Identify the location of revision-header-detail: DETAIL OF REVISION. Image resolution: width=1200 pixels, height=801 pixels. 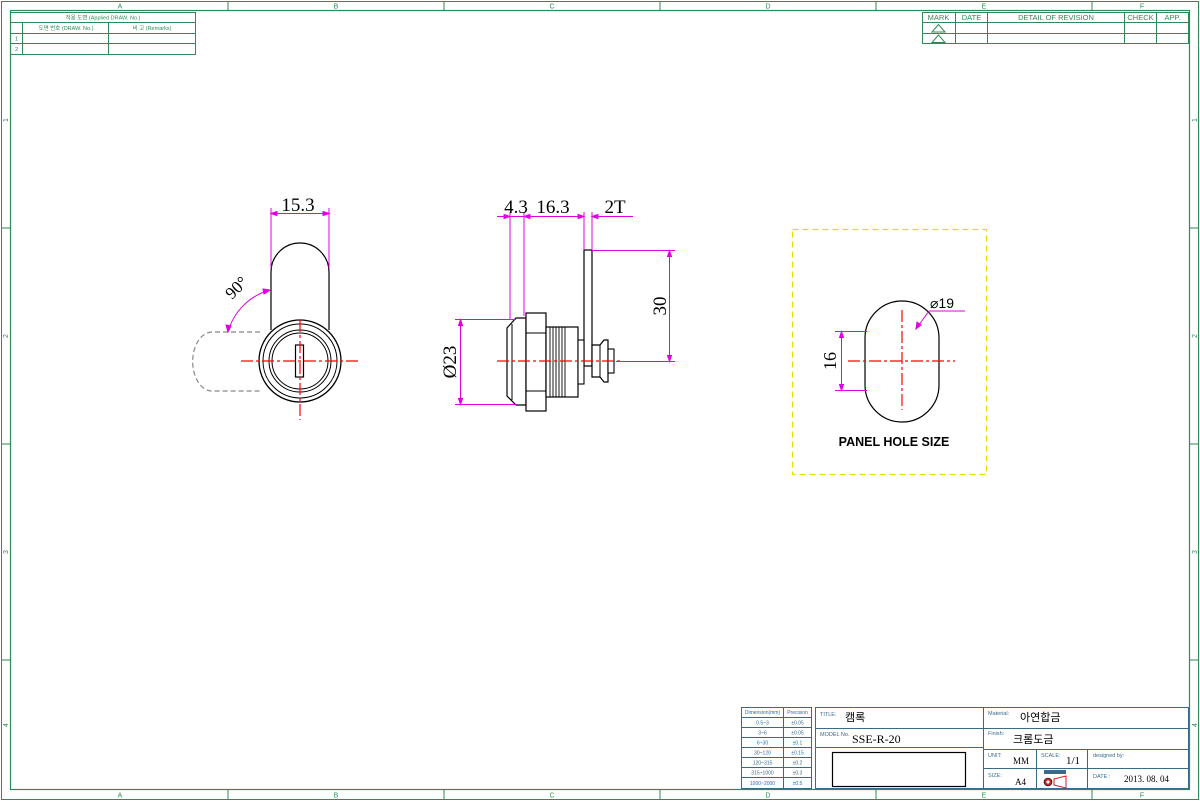
(1056, 17).